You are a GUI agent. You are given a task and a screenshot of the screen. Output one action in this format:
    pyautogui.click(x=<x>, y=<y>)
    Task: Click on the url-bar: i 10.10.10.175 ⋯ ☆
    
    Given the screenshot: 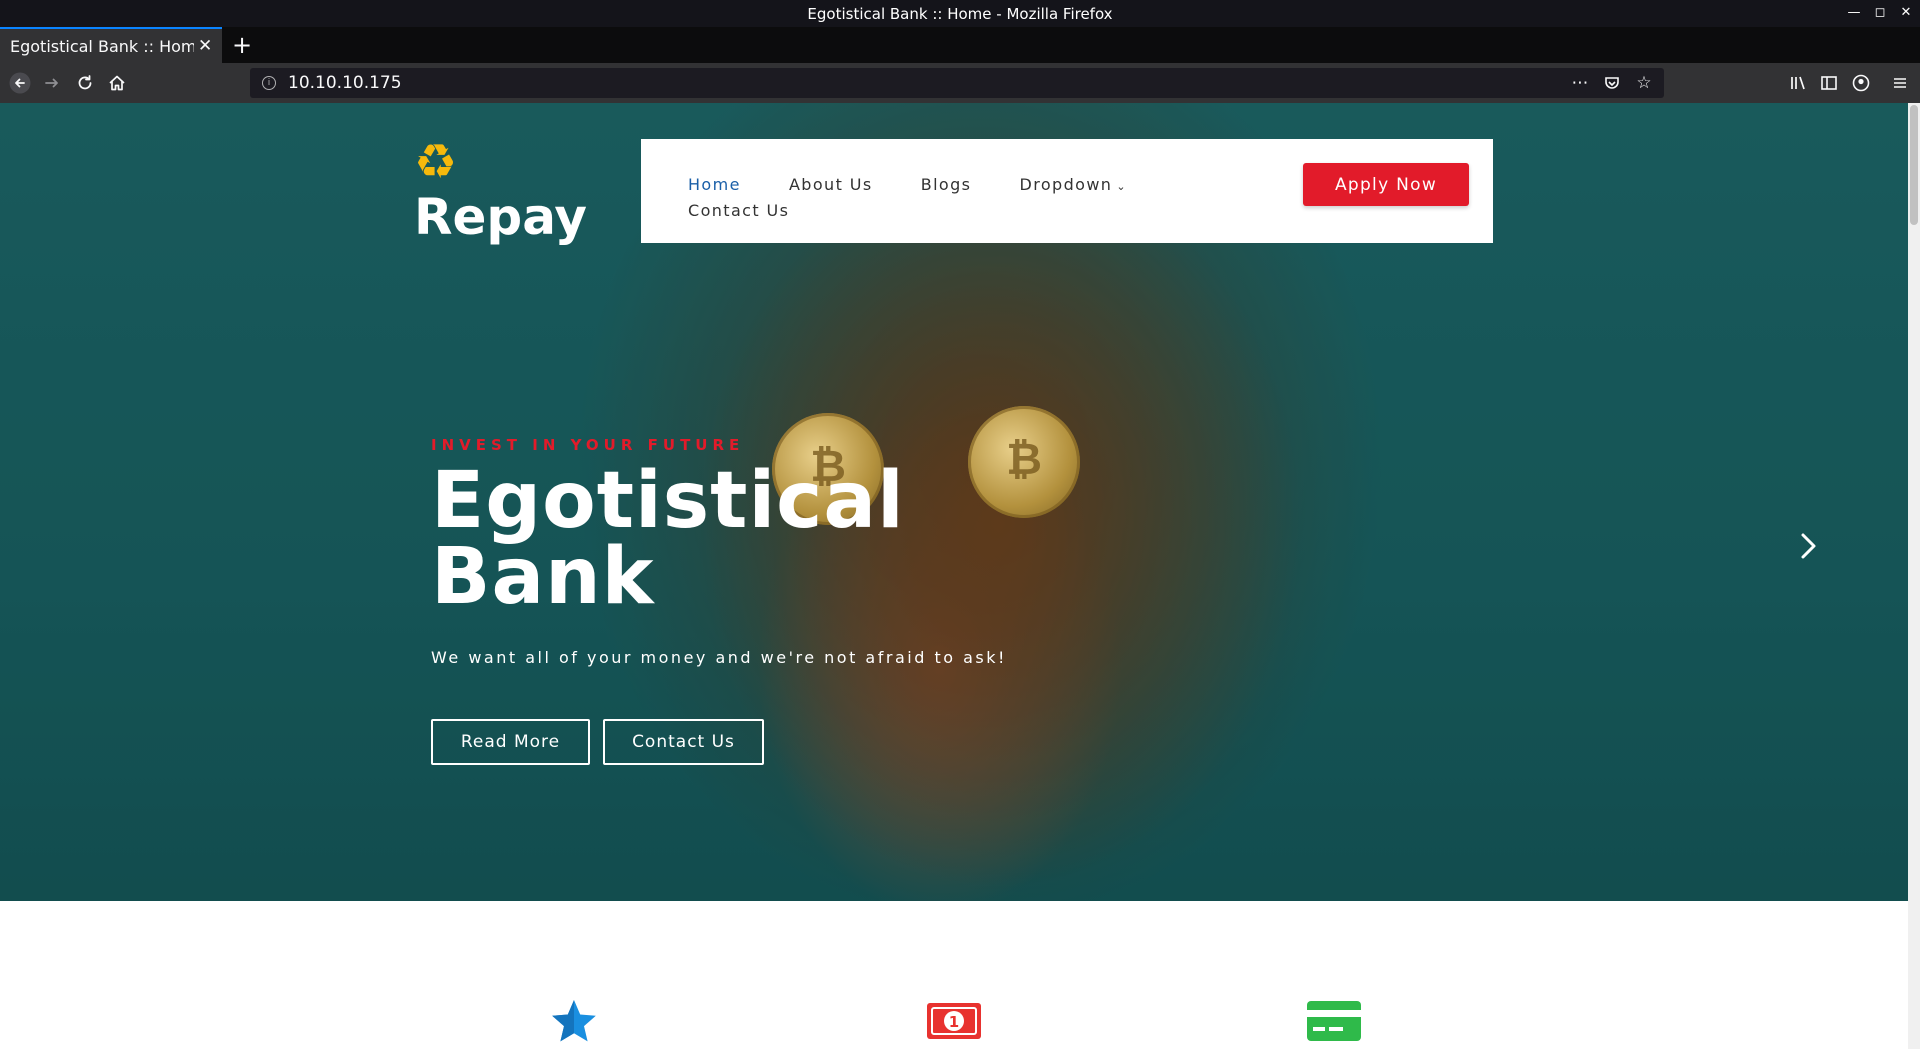 What is the action you would take?
    pyautogui.click(x=957, y=83)
    